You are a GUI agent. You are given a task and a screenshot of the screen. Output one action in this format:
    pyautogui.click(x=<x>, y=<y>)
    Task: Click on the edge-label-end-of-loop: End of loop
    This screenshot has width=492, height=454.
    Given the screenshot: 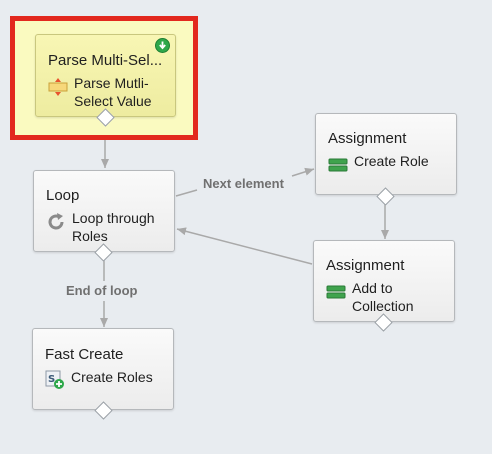 What is the action you would take?
    pyautogui.click(x=102, y=290)
    